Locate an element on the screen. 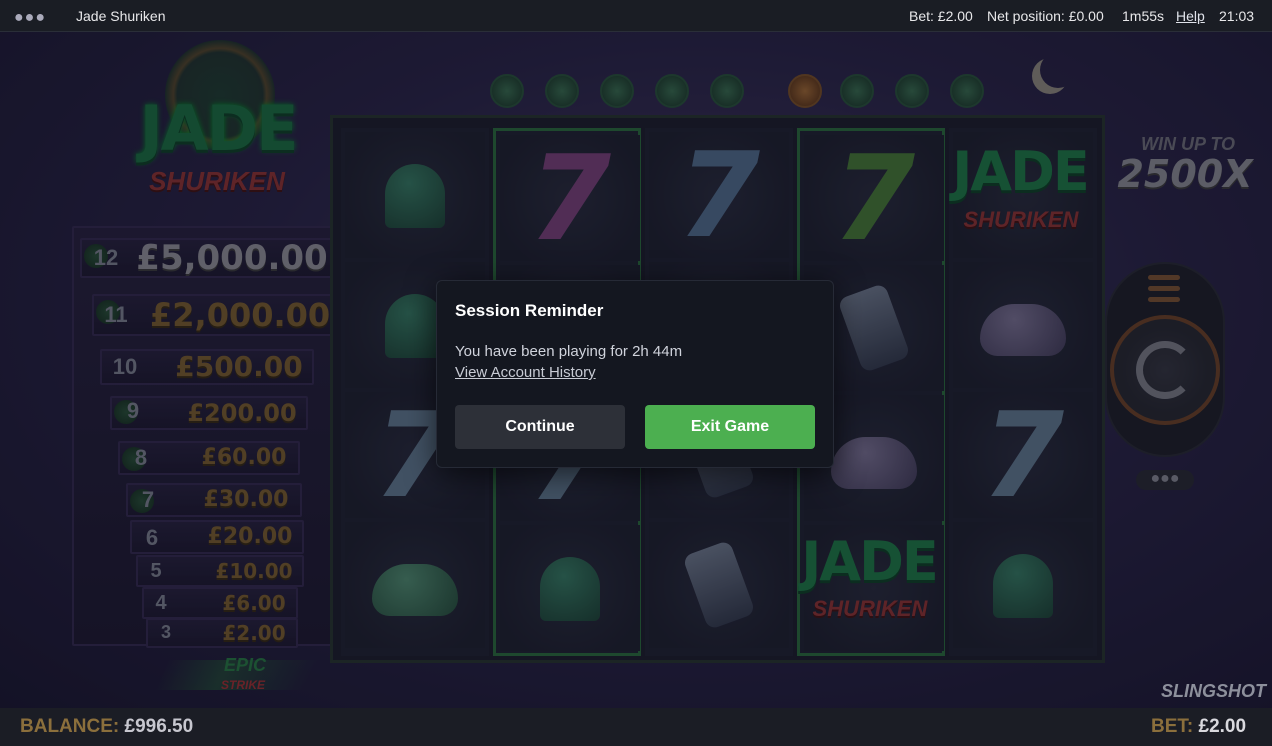  bet-bottom-display: BET: £2.00 is located at coordinates (1198, 727).